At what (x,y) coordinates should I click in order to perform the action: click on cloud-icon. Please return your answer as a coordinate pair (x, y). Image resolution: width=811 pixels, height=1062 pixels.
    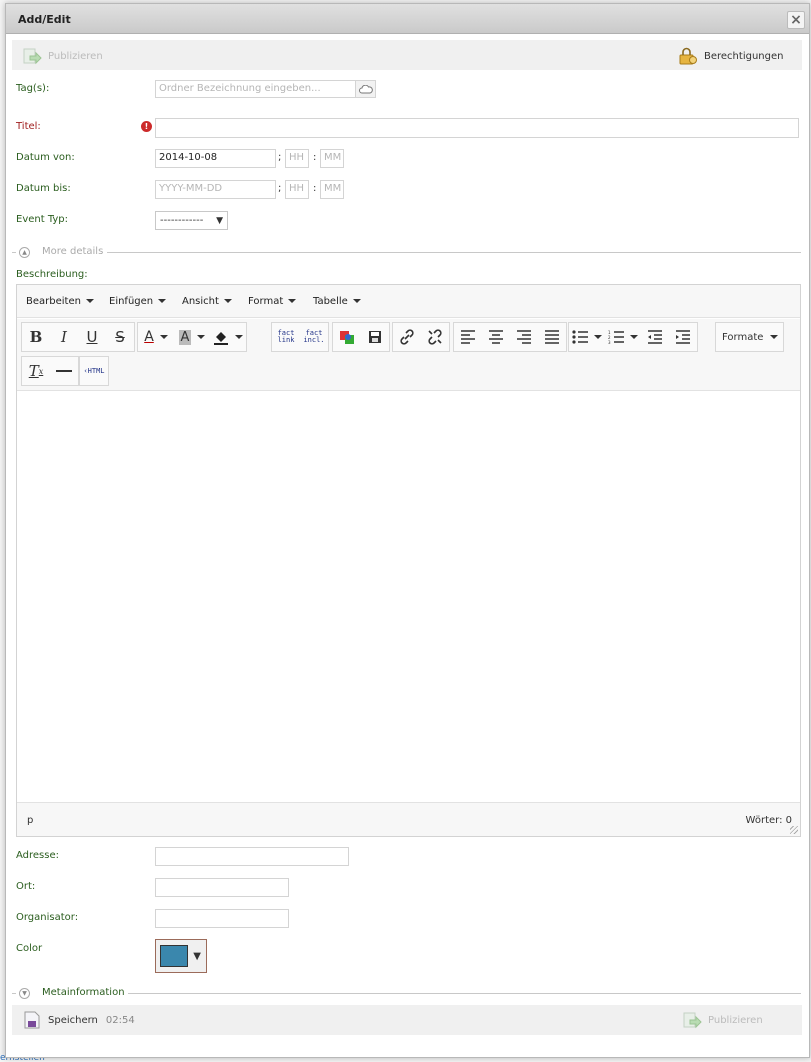
    Looking at the image, I should click on (365, 89).